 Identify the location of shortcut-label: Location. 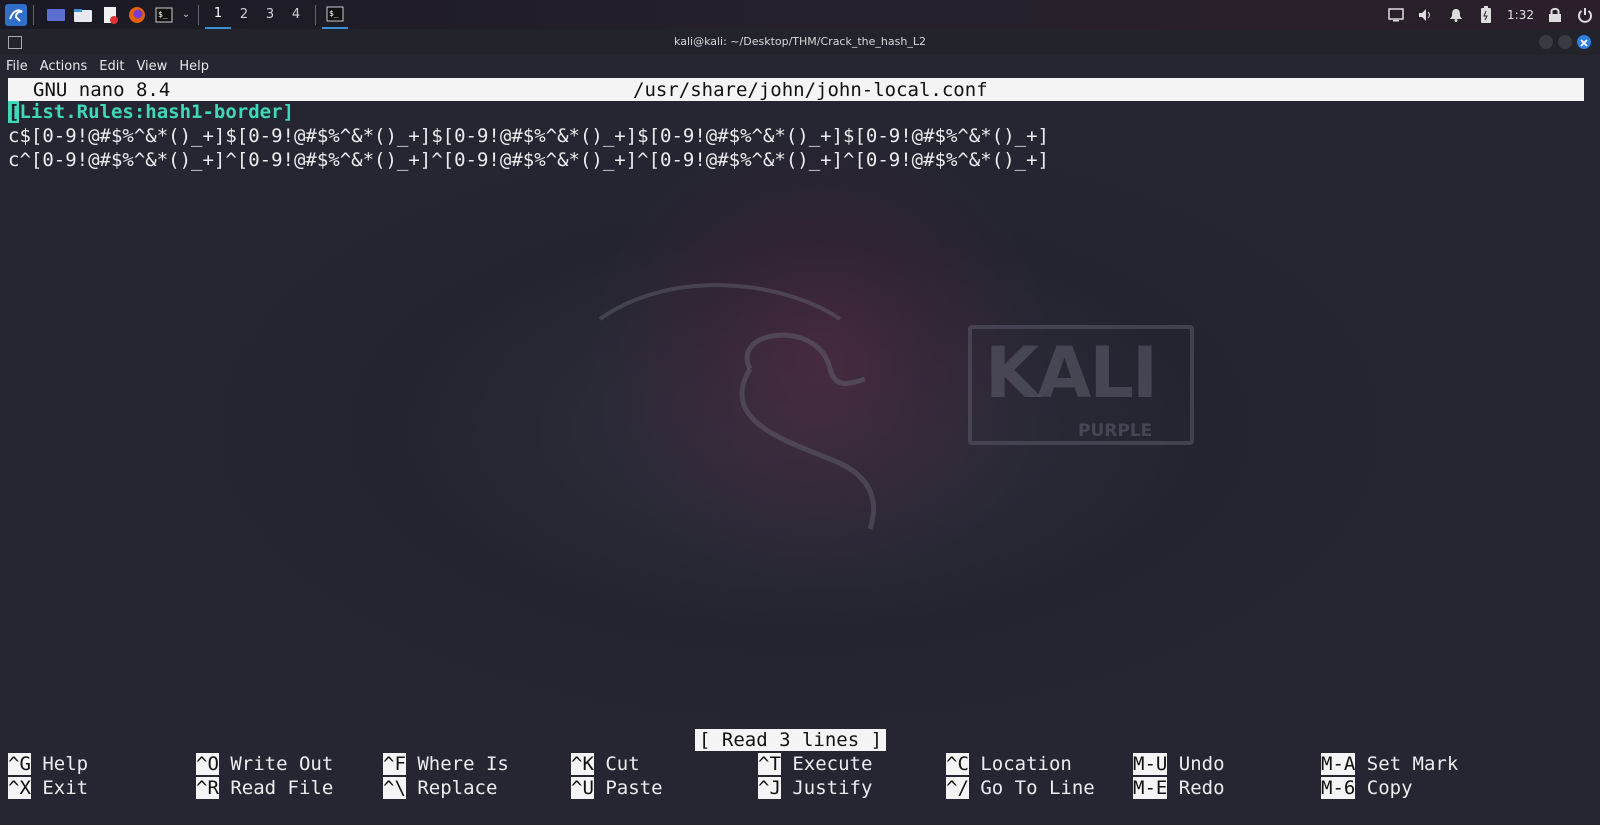
(1026, 764).